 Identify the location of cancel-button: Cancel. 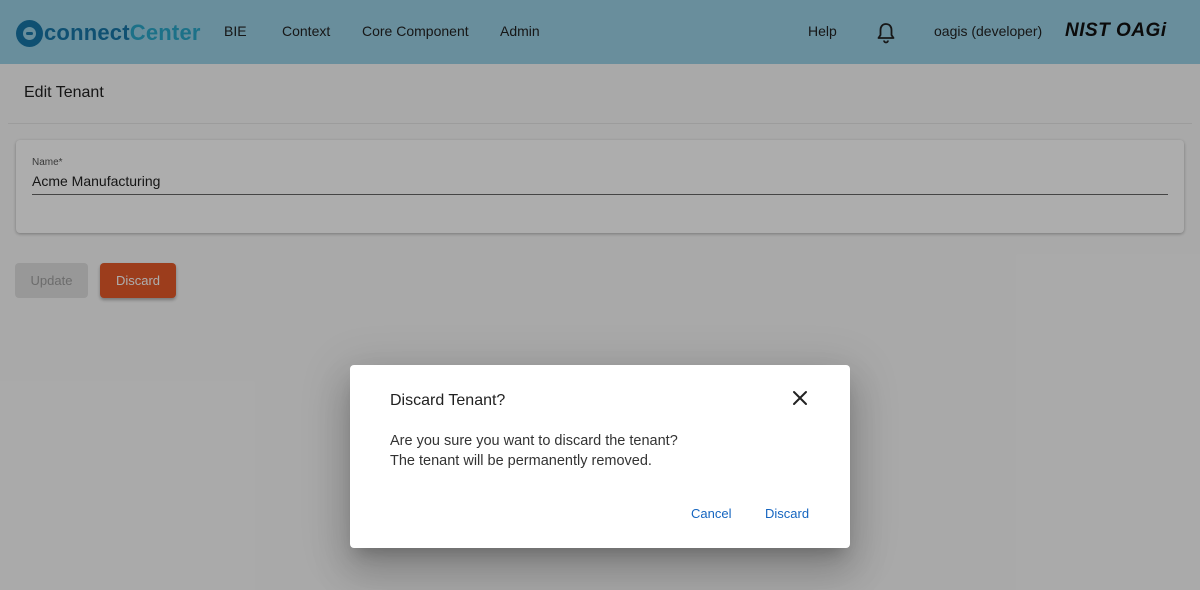
(711, 513).